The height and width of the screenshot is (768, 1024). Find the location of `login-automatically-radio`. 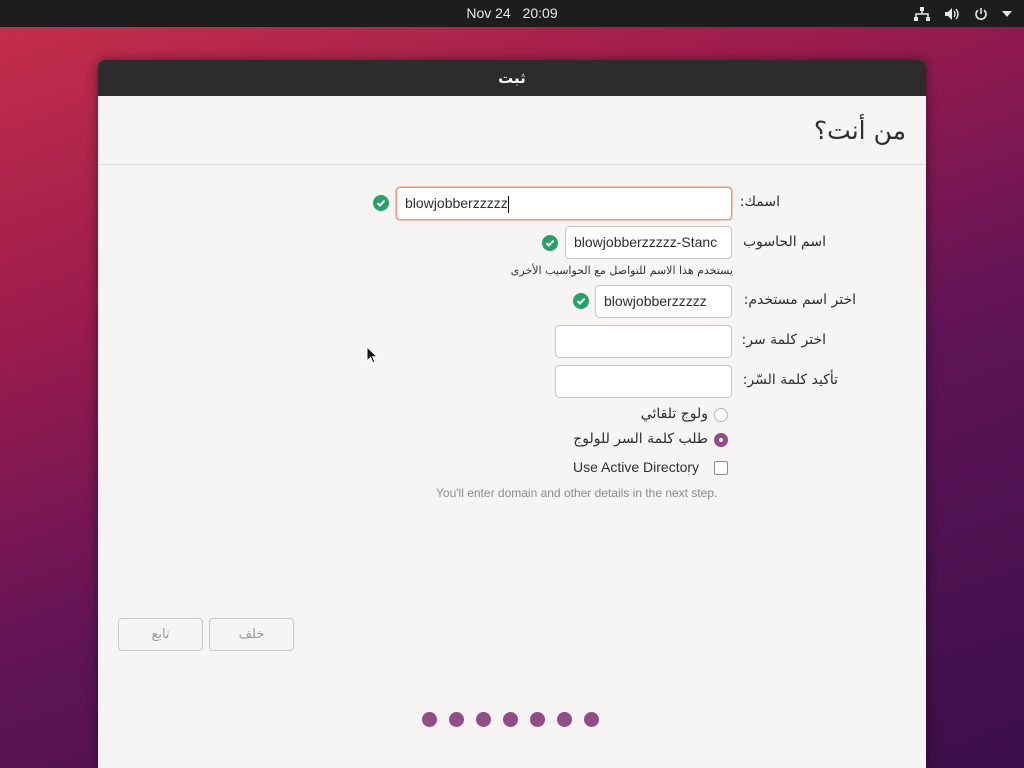

login-automatically-radio is located at coordinates (721, 415).